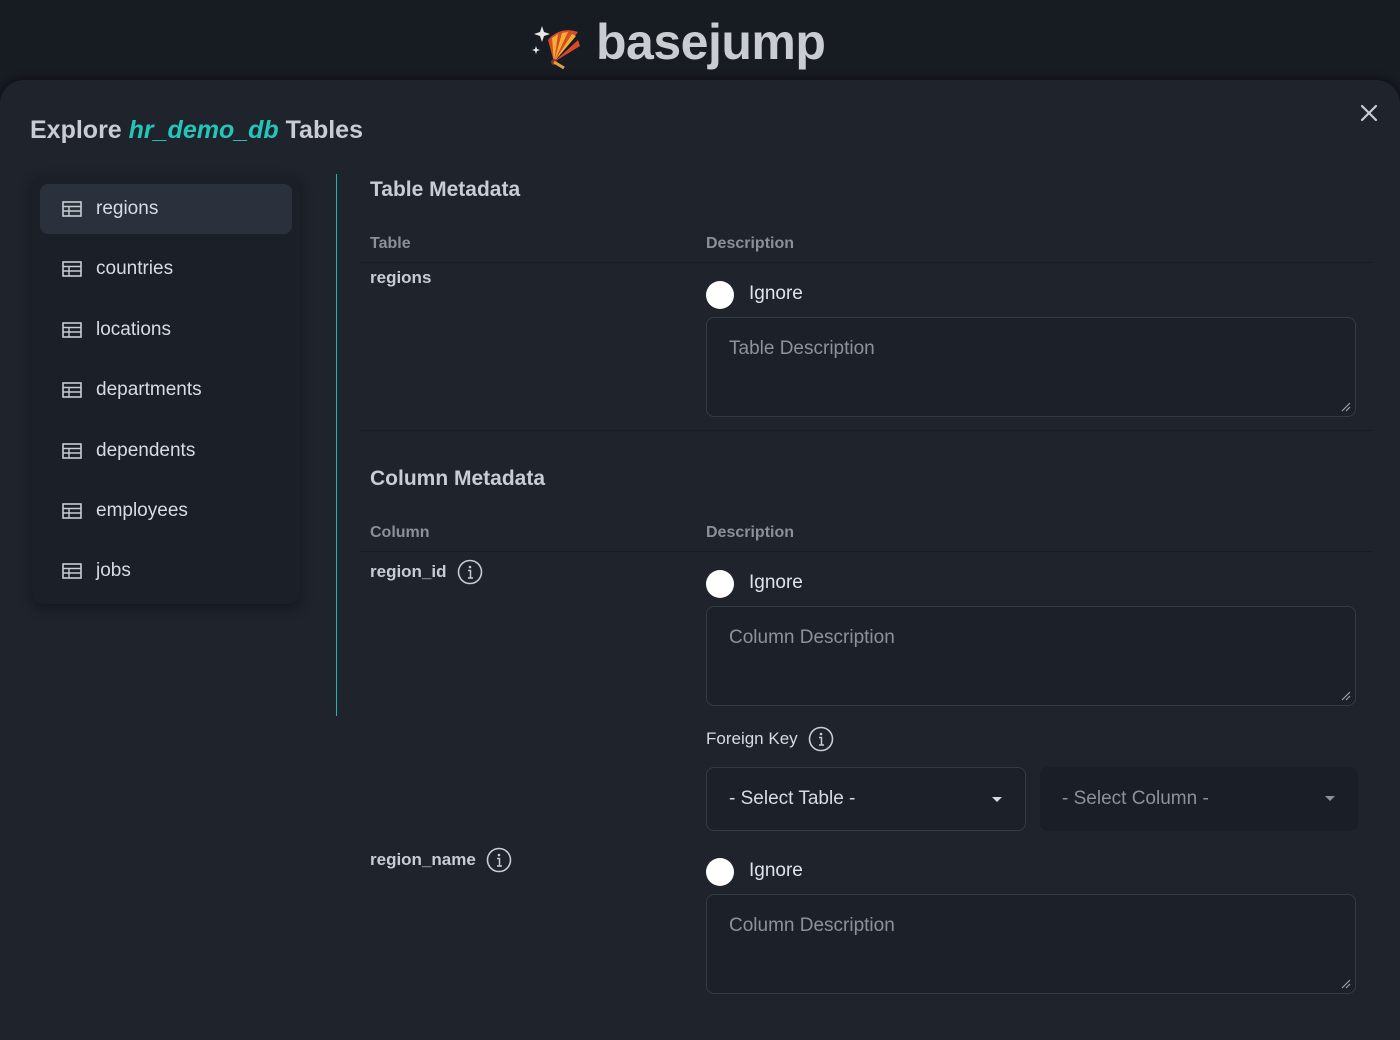  I want to click on sidebar-item-label: locations, so click(133, 329).